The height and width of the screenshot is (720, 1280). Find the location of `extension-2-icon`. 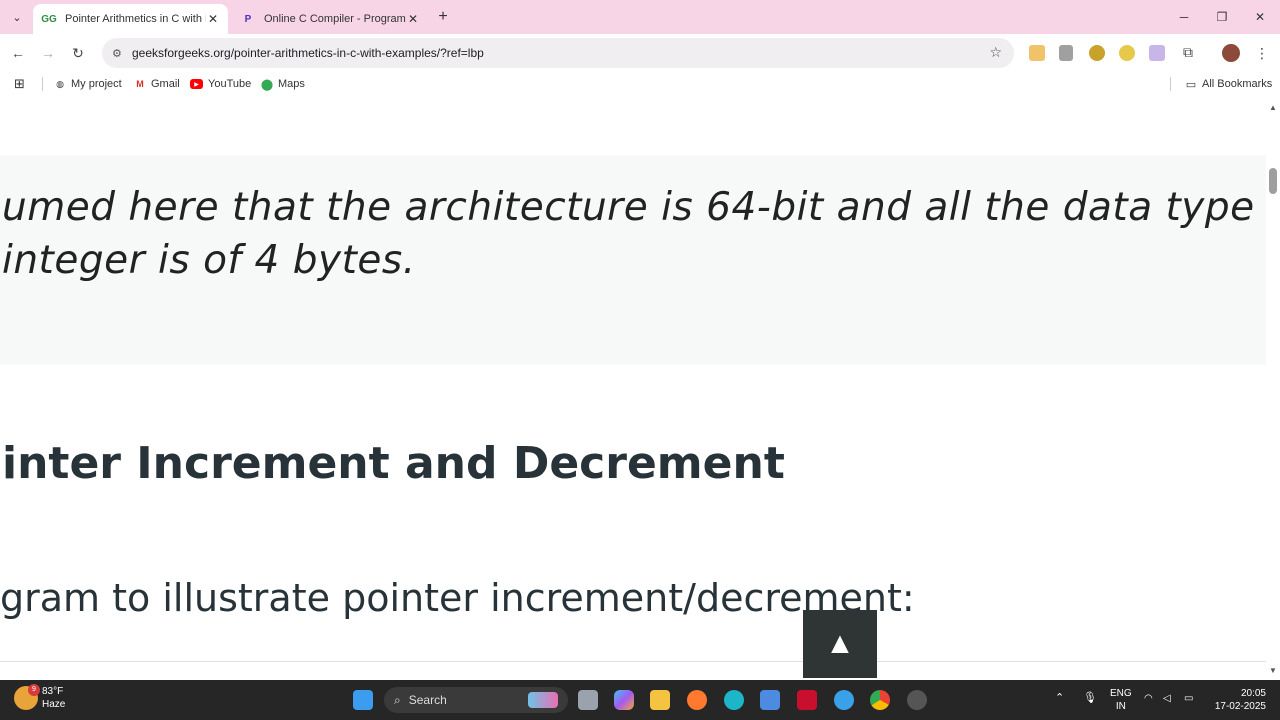

extension-2-icon is located at coordinates (1066, 53).